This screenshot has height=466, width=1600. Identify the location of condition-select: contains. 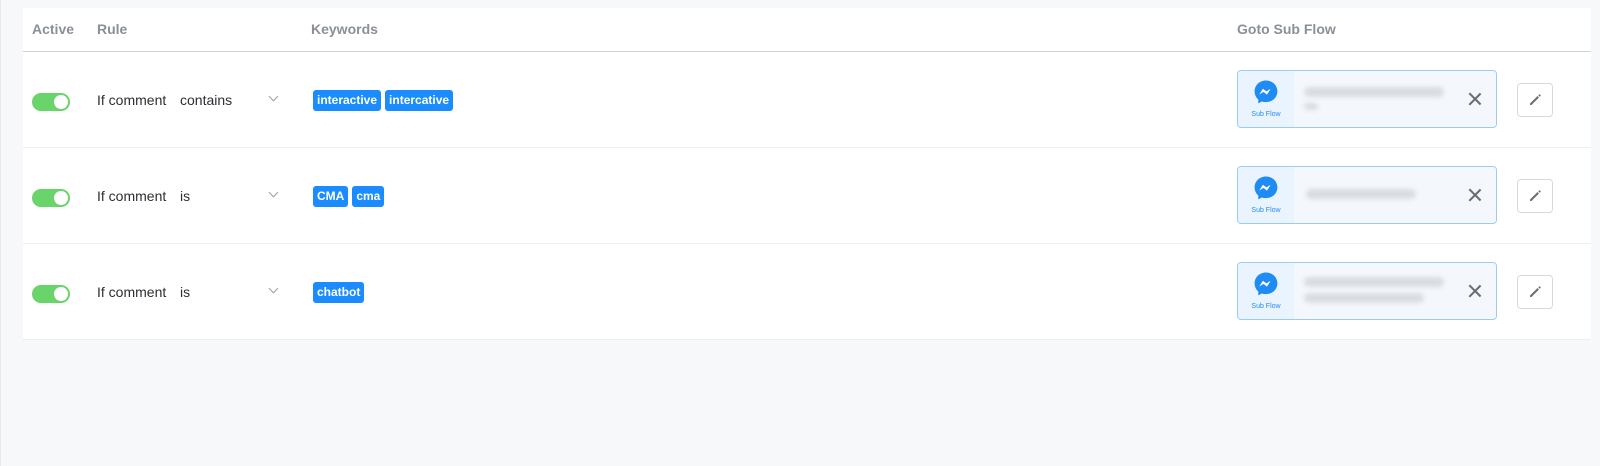
(231, 101).